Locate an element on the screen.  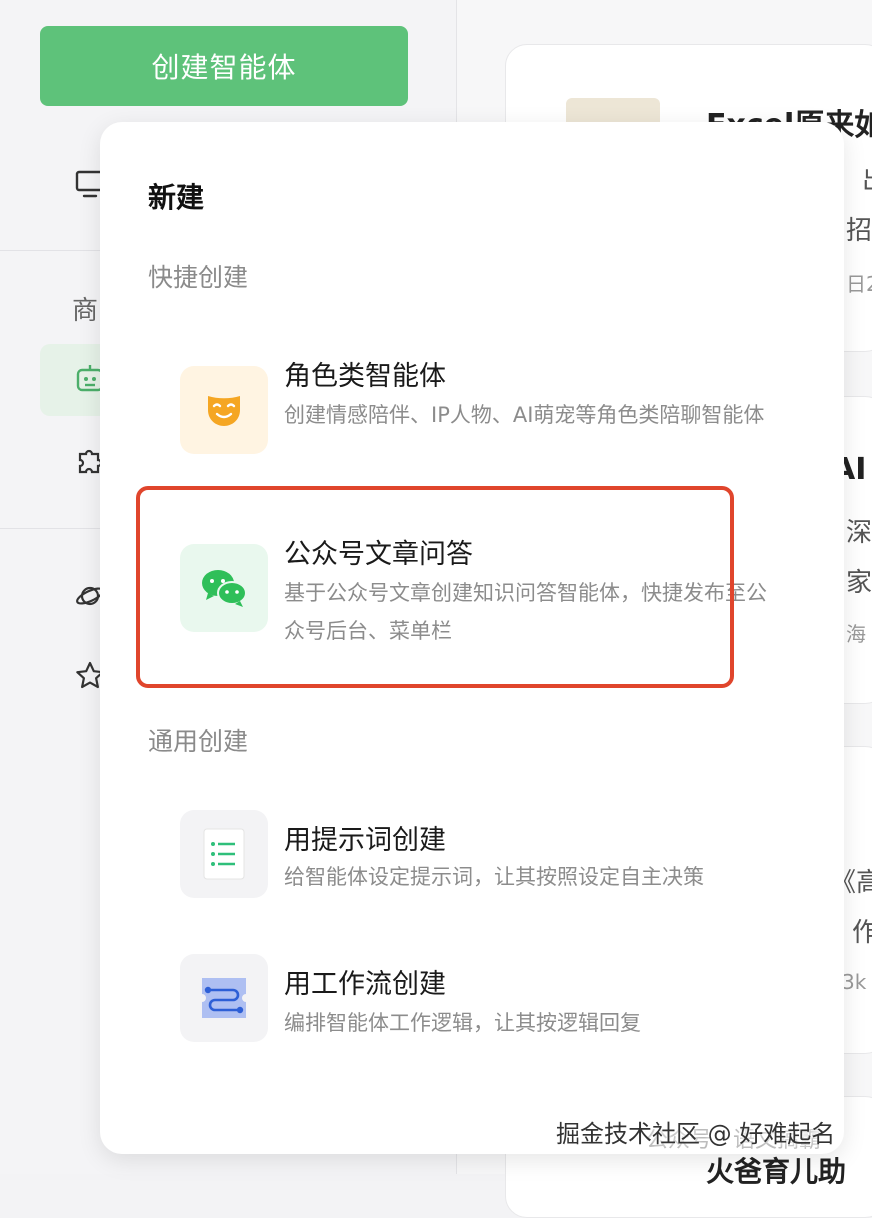
general-create-label: 通用创建 is located at coordinates (198, 741).